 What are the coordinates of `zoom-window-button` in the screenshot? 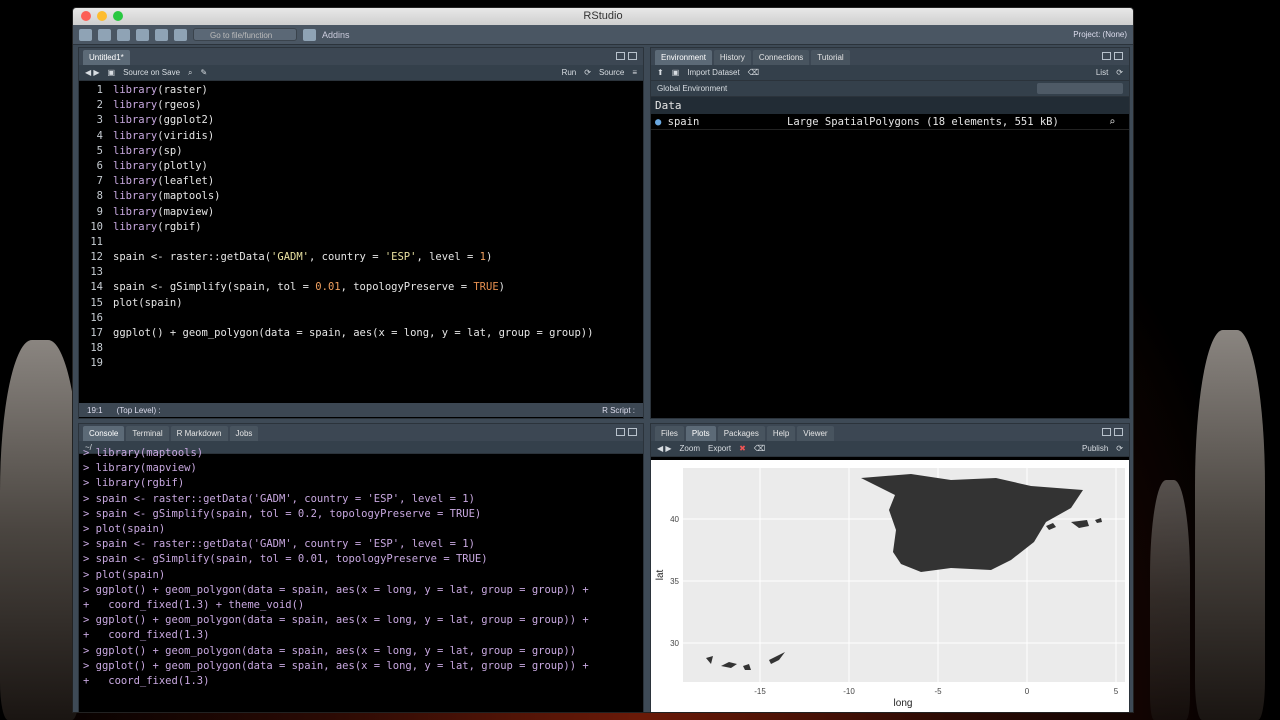 It's located at (118, 16).